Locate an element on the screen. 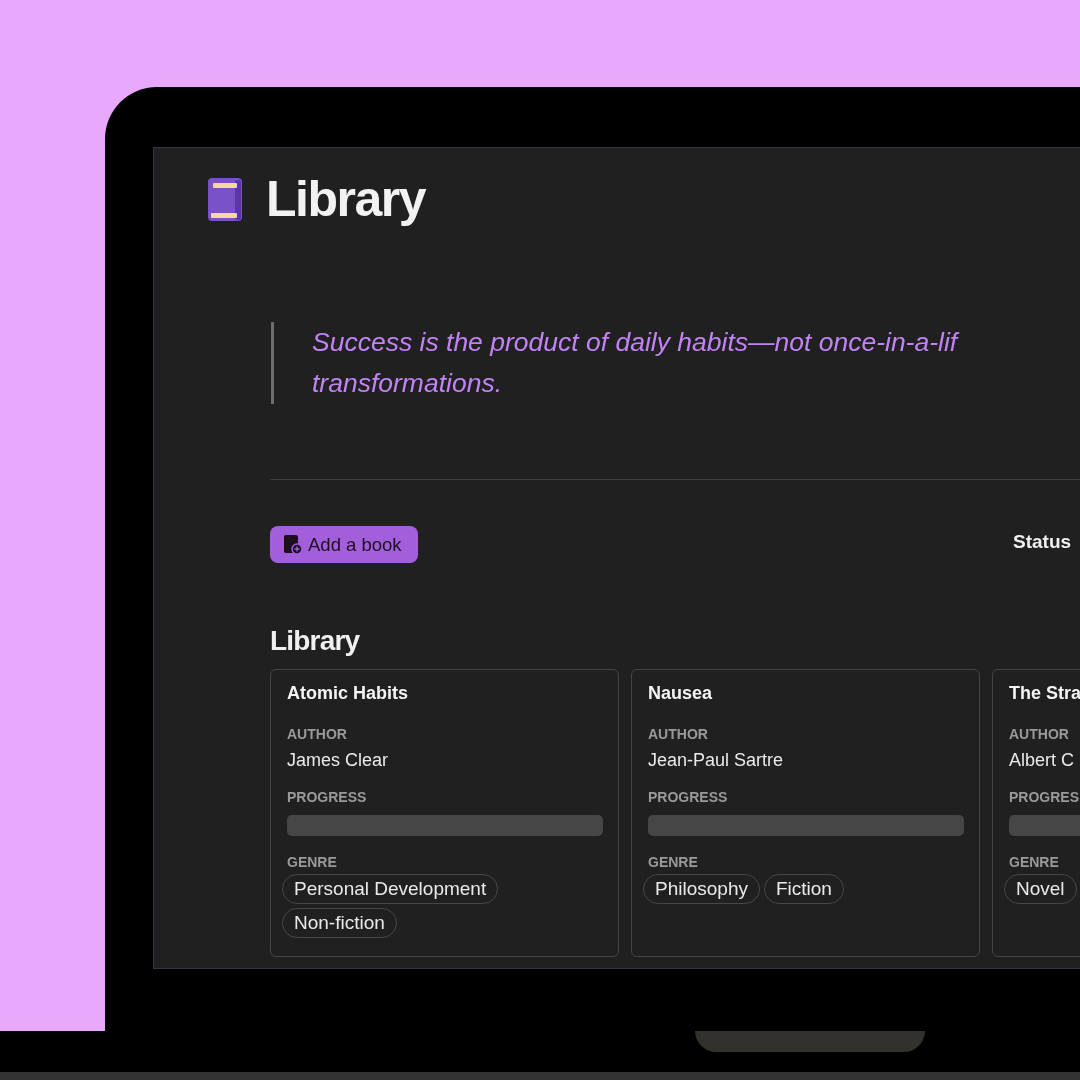 The width and height of the screenshot is (1080, 1080). book-icon is located at coordinates (225, 199).